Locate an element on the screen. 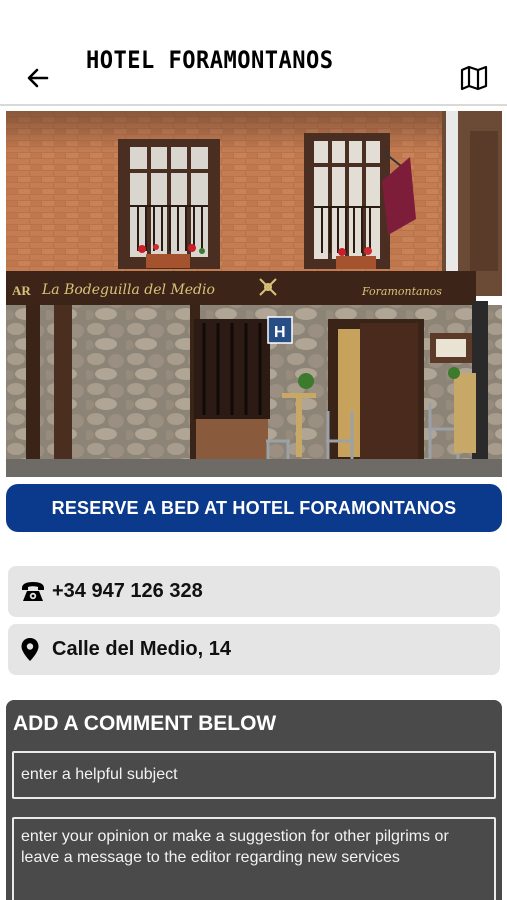  reserve-bed-button: RESERVE A BED AT HOTEL FORAMONTANOS is located at coordinates (254, 508).